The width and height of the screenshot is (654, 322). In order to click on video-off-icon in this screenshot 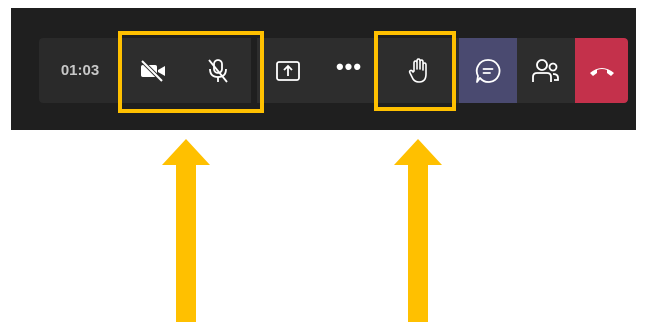, I will do `click(153, 71)`.